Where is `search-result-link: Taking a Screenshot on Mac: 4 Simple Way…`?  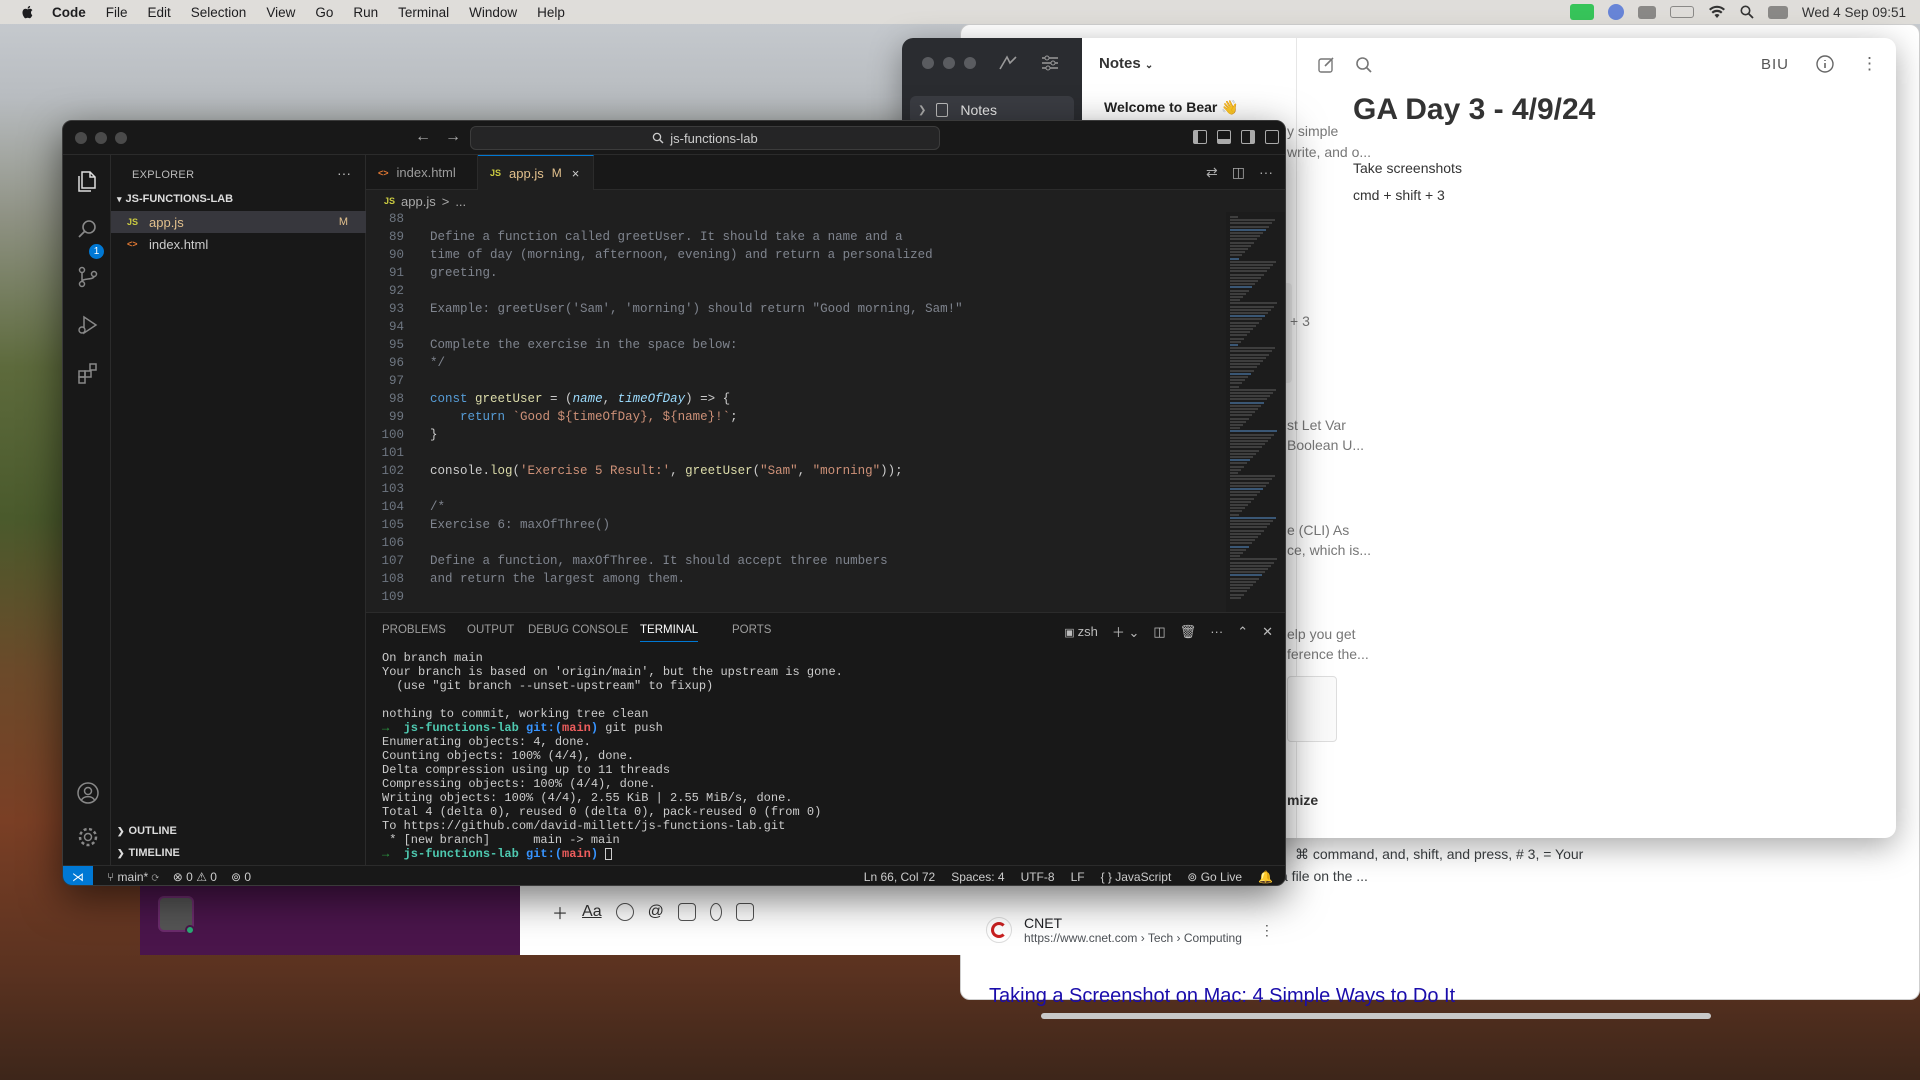 search-result-link: Taking a Screenshot on Mac: 4 Simple Way… is located at coordinates (1222, 996).